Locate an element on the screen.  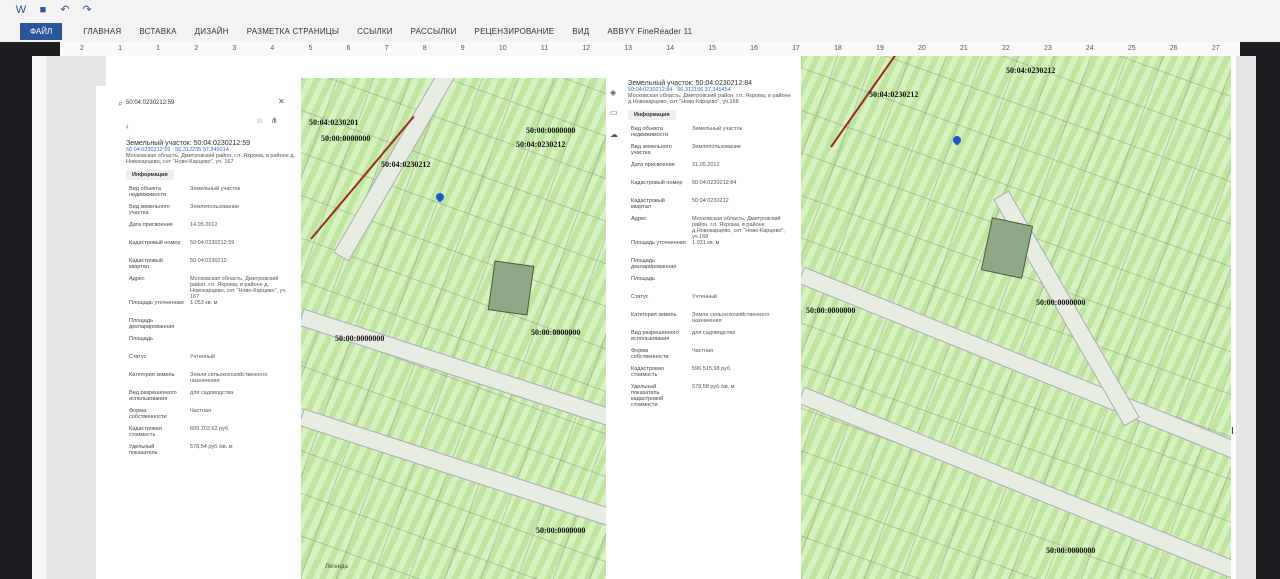
layers-icon: ◈ is located at coordinates (613, 92).